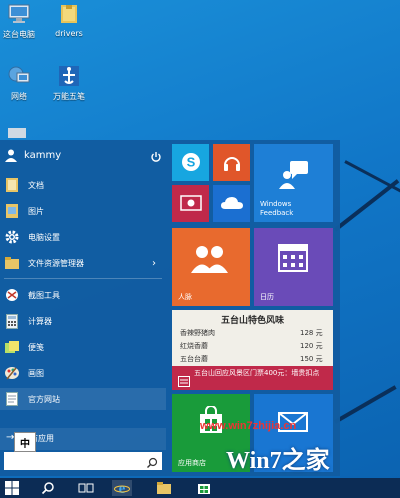 This screenshot has width=400, height=498. What do you see at coordinates (69, 14) in the screenshot?
I see `folder-icon` at bounding box center [69, 14].